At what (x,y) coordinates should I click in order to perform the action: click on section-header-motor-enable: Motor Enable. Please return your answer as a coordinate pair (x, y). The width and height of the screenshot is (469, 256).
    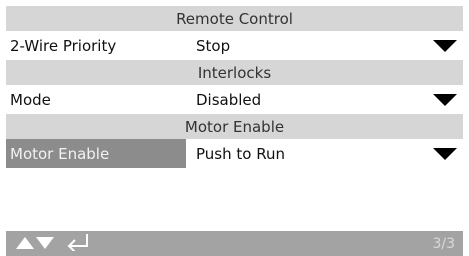
    Looking at the image, I should click on (234, 126).